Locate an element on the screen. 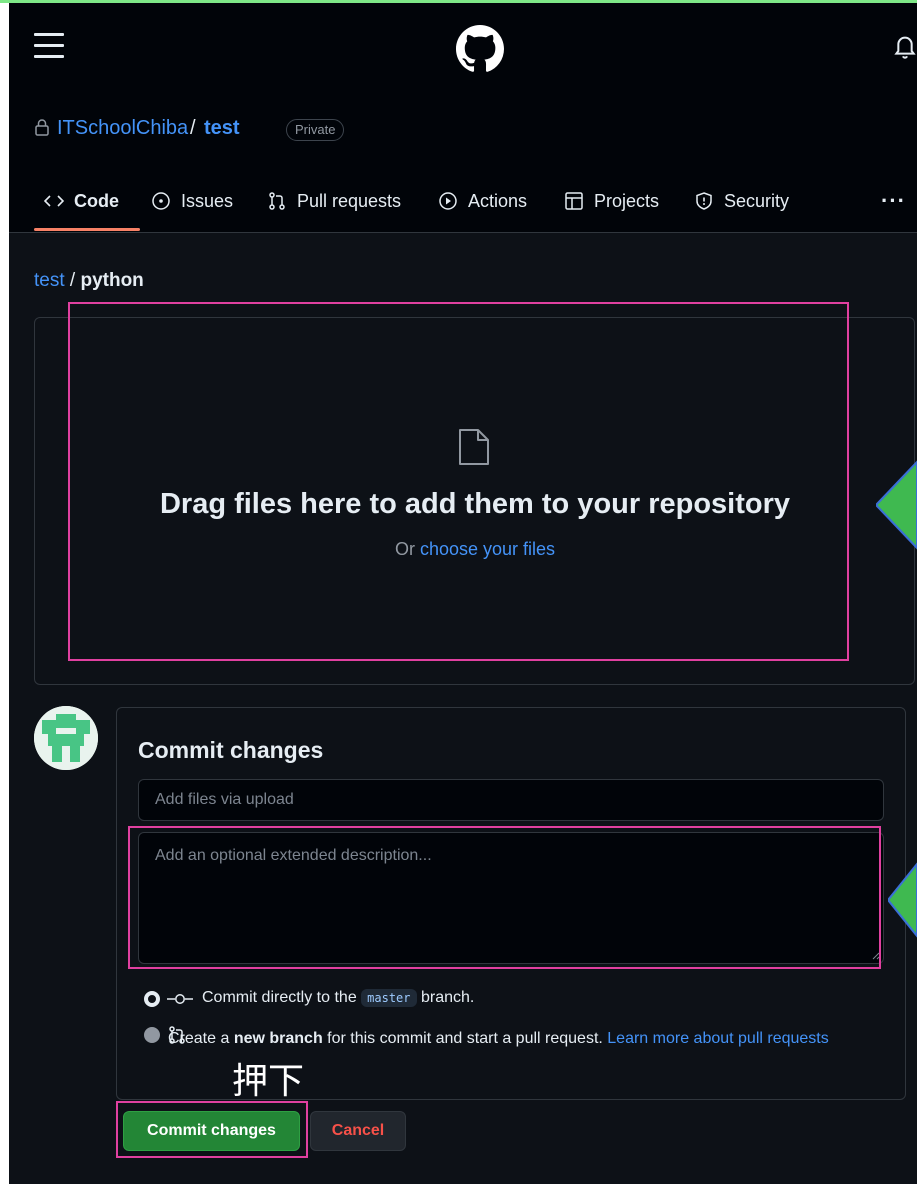 The width and height of the screenshot is (917, 1184). annotation-press-label: 押下 is located at coordinates (268, 1081).